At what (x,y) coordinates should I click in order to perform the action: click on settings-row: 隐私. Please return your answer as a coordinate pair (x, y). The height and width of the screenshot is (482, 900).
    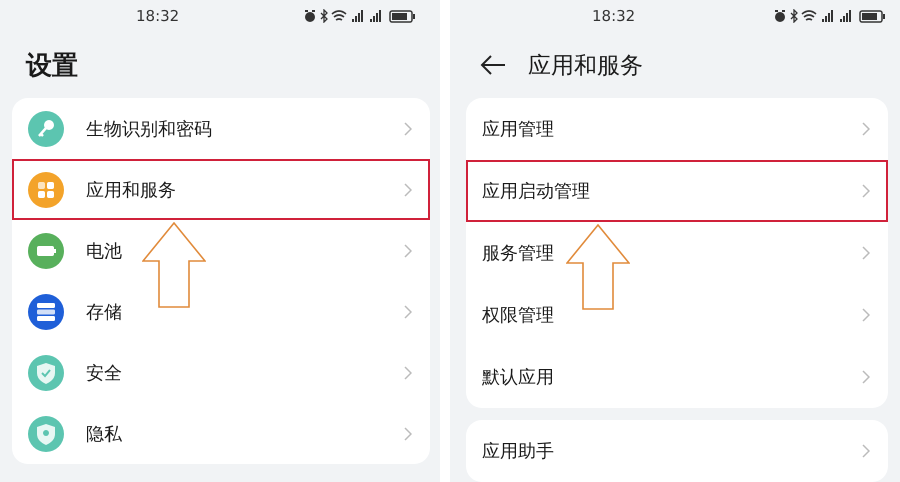
    Looking at the image, I should click on (221, 433).